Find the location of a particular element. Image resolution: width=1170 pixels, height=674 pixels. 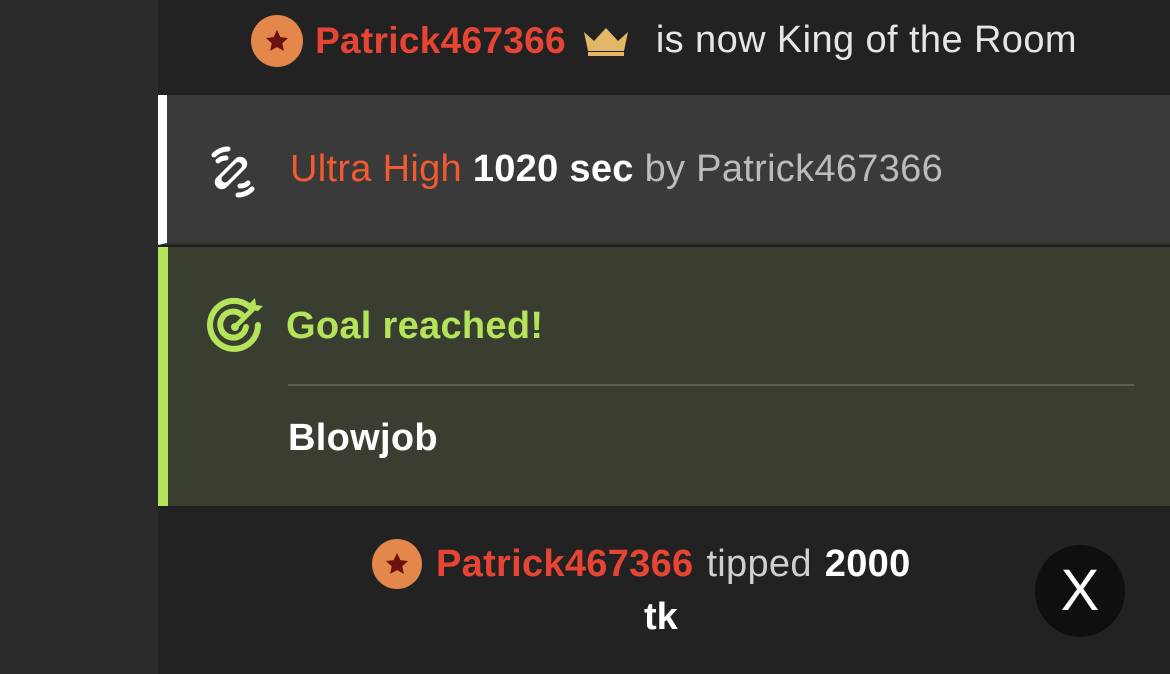

close-button: X is located at coordinates (1080, 591).